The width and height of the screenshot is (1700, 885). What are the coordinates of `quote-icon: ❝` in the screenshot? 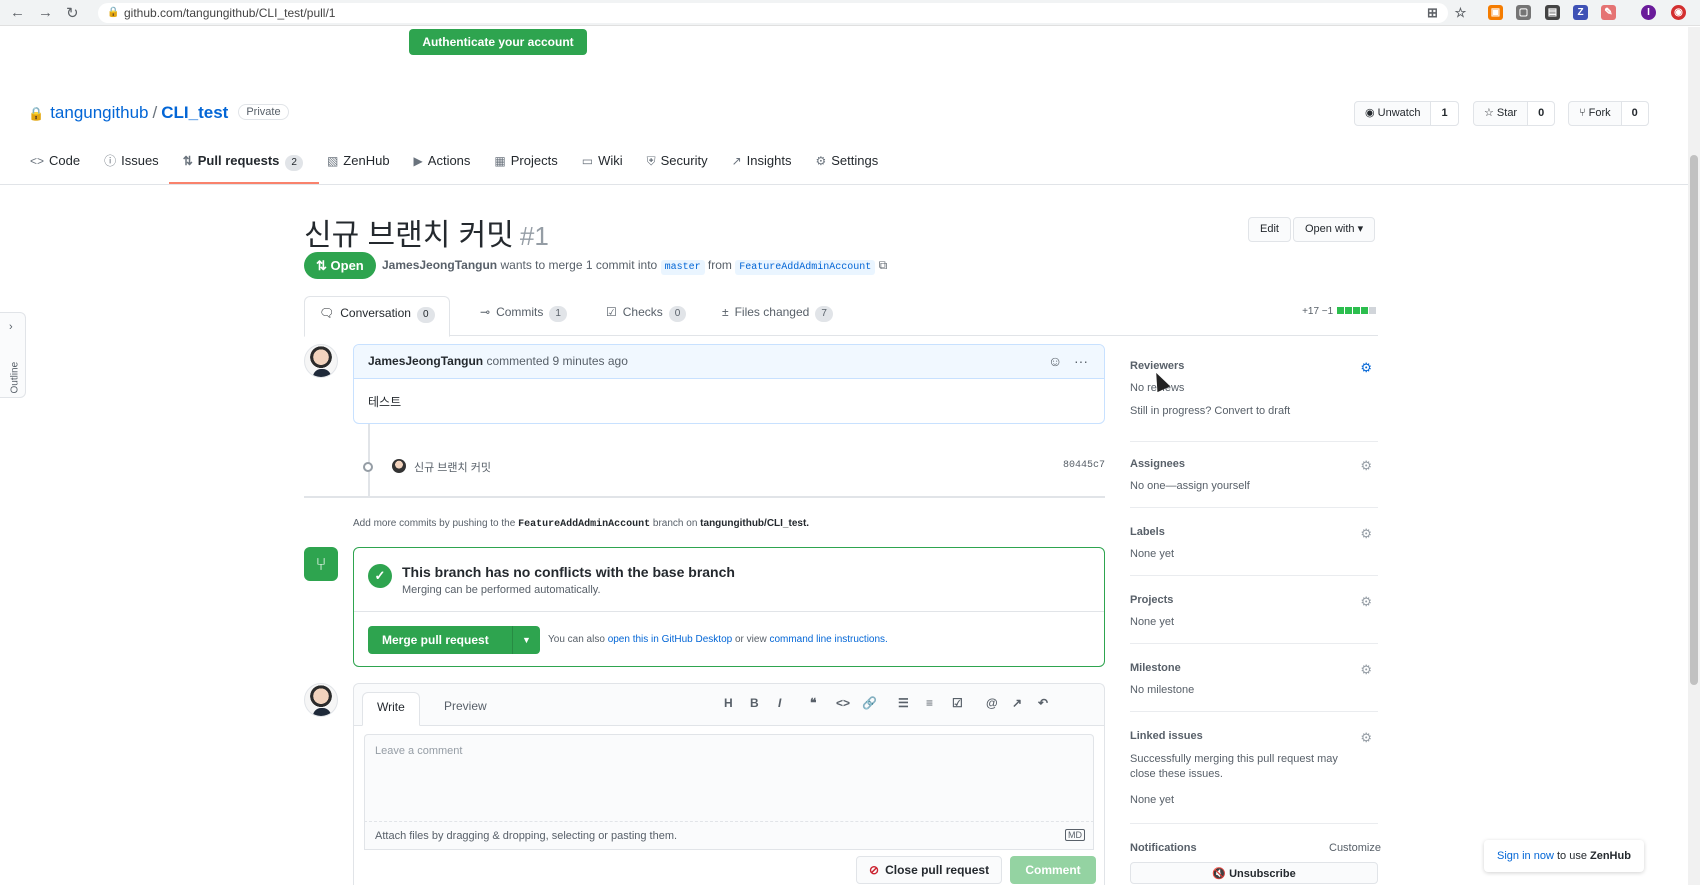 It's located at (813, 703).